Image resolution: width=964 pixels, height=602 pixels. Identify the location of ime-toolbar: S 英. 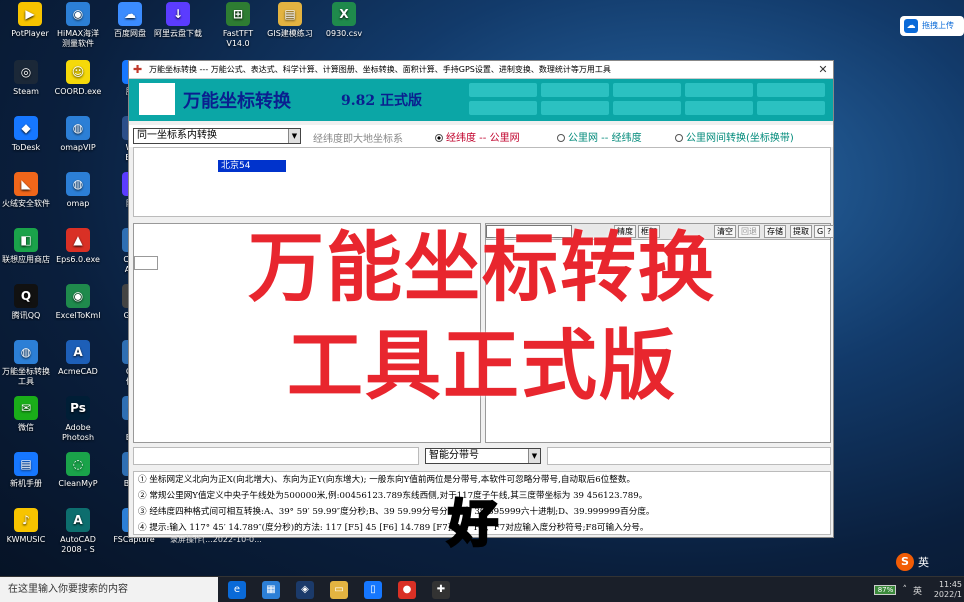
(930, 562).